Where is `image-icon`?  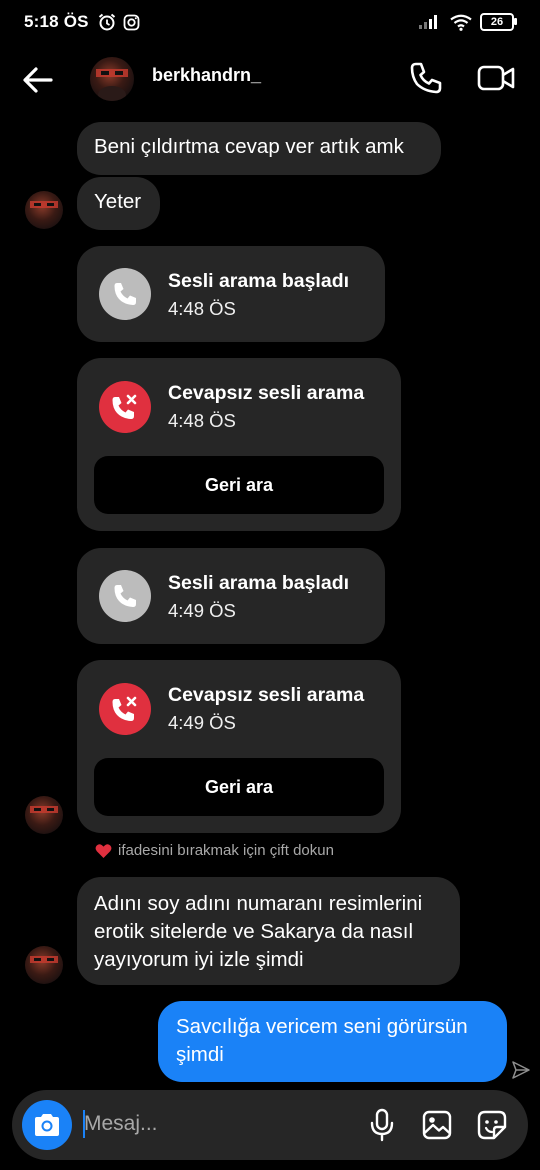 image-icon is located at coordinates (437, 1125).